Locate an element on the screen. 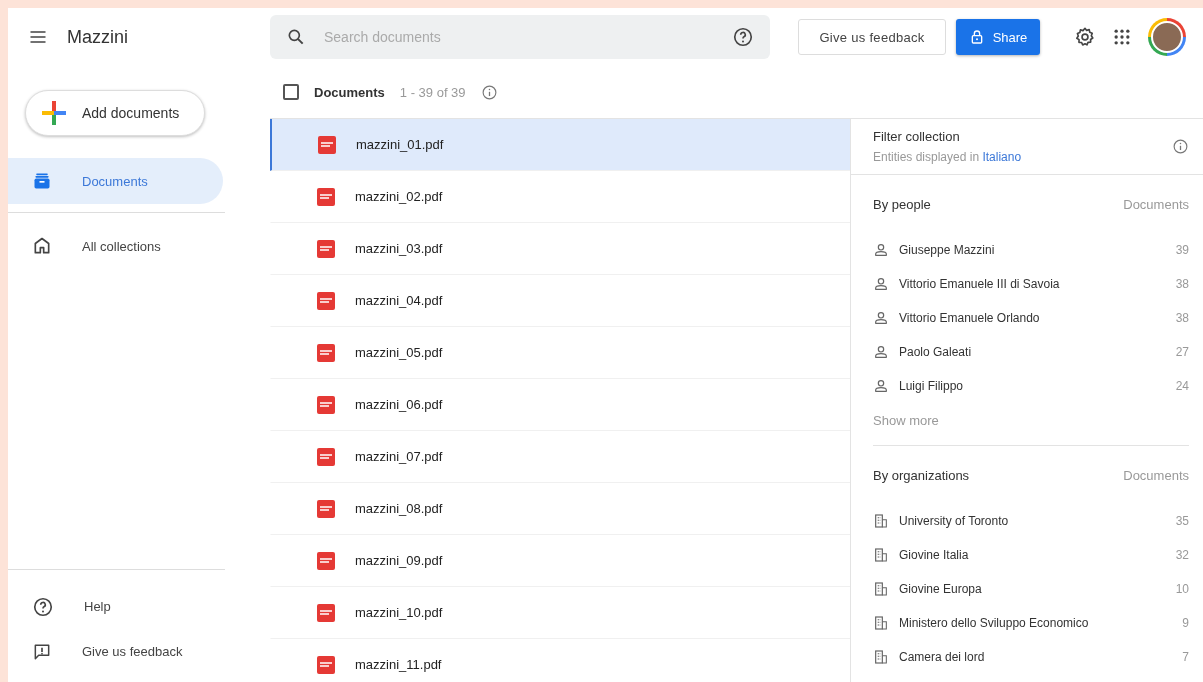  sidebar-item: All collections is located at coordinates (103, 246).